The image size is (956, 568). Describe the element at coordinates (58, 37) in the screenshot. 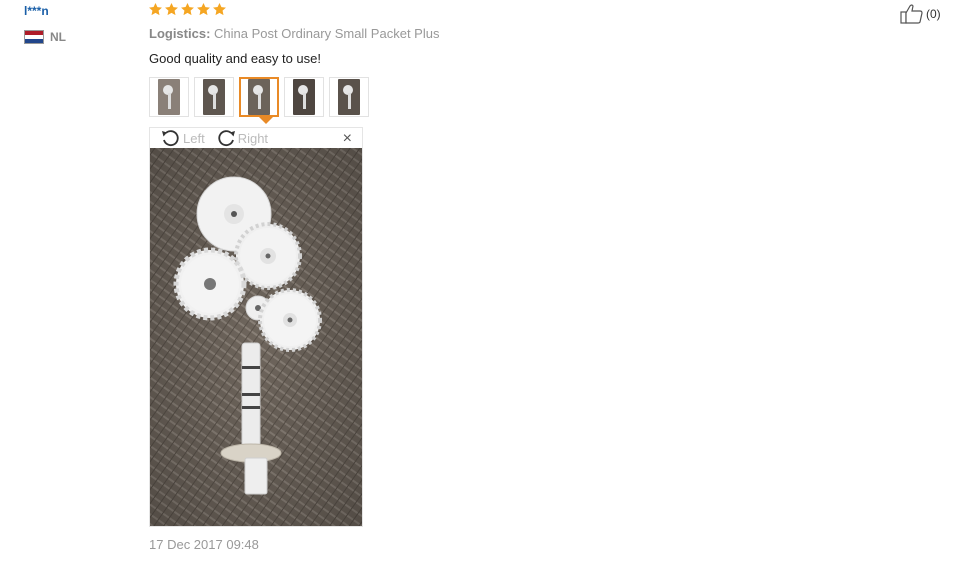

I see `country-code: NL` at that location.